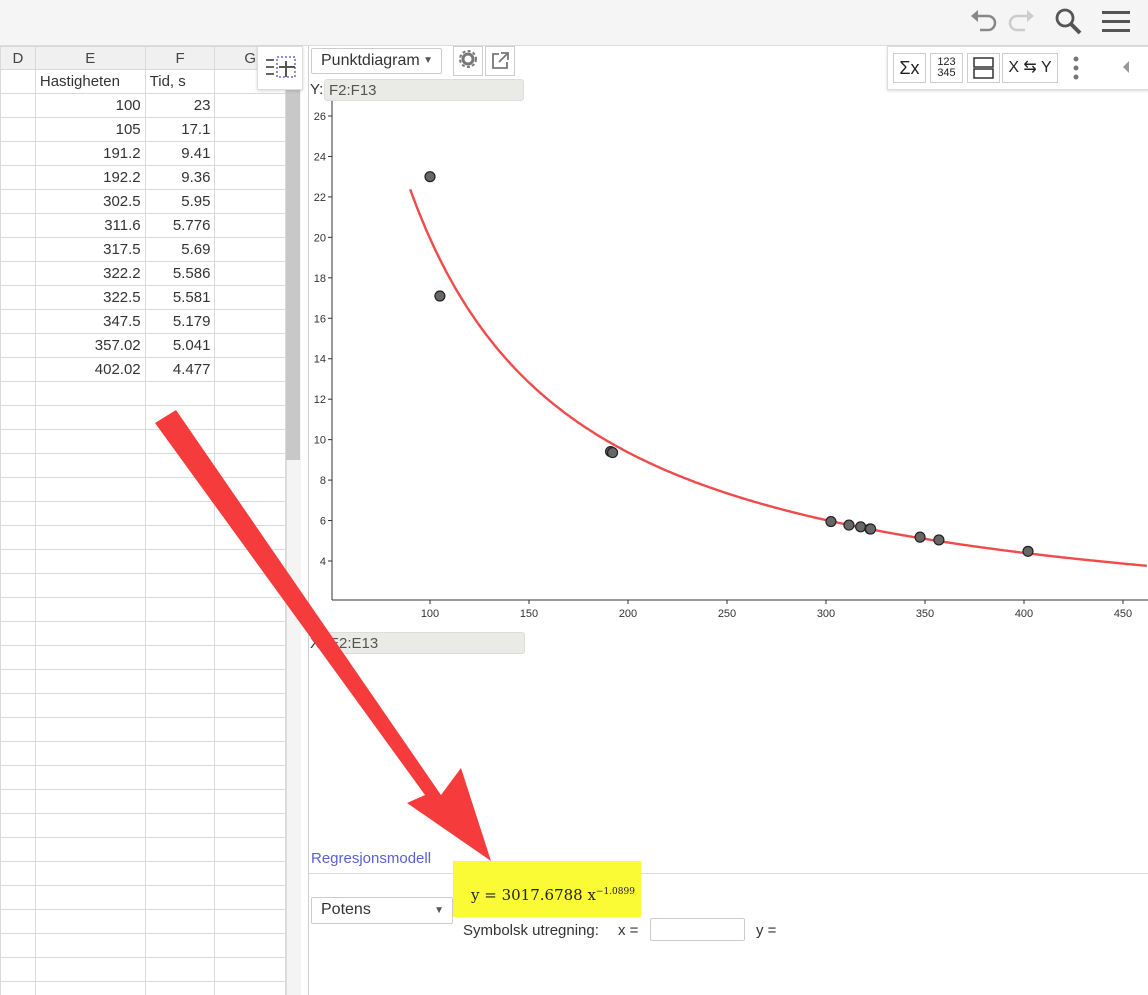 This screenshot has height=995, width=1148. I want to click on panel-divider, so click(308, 520).